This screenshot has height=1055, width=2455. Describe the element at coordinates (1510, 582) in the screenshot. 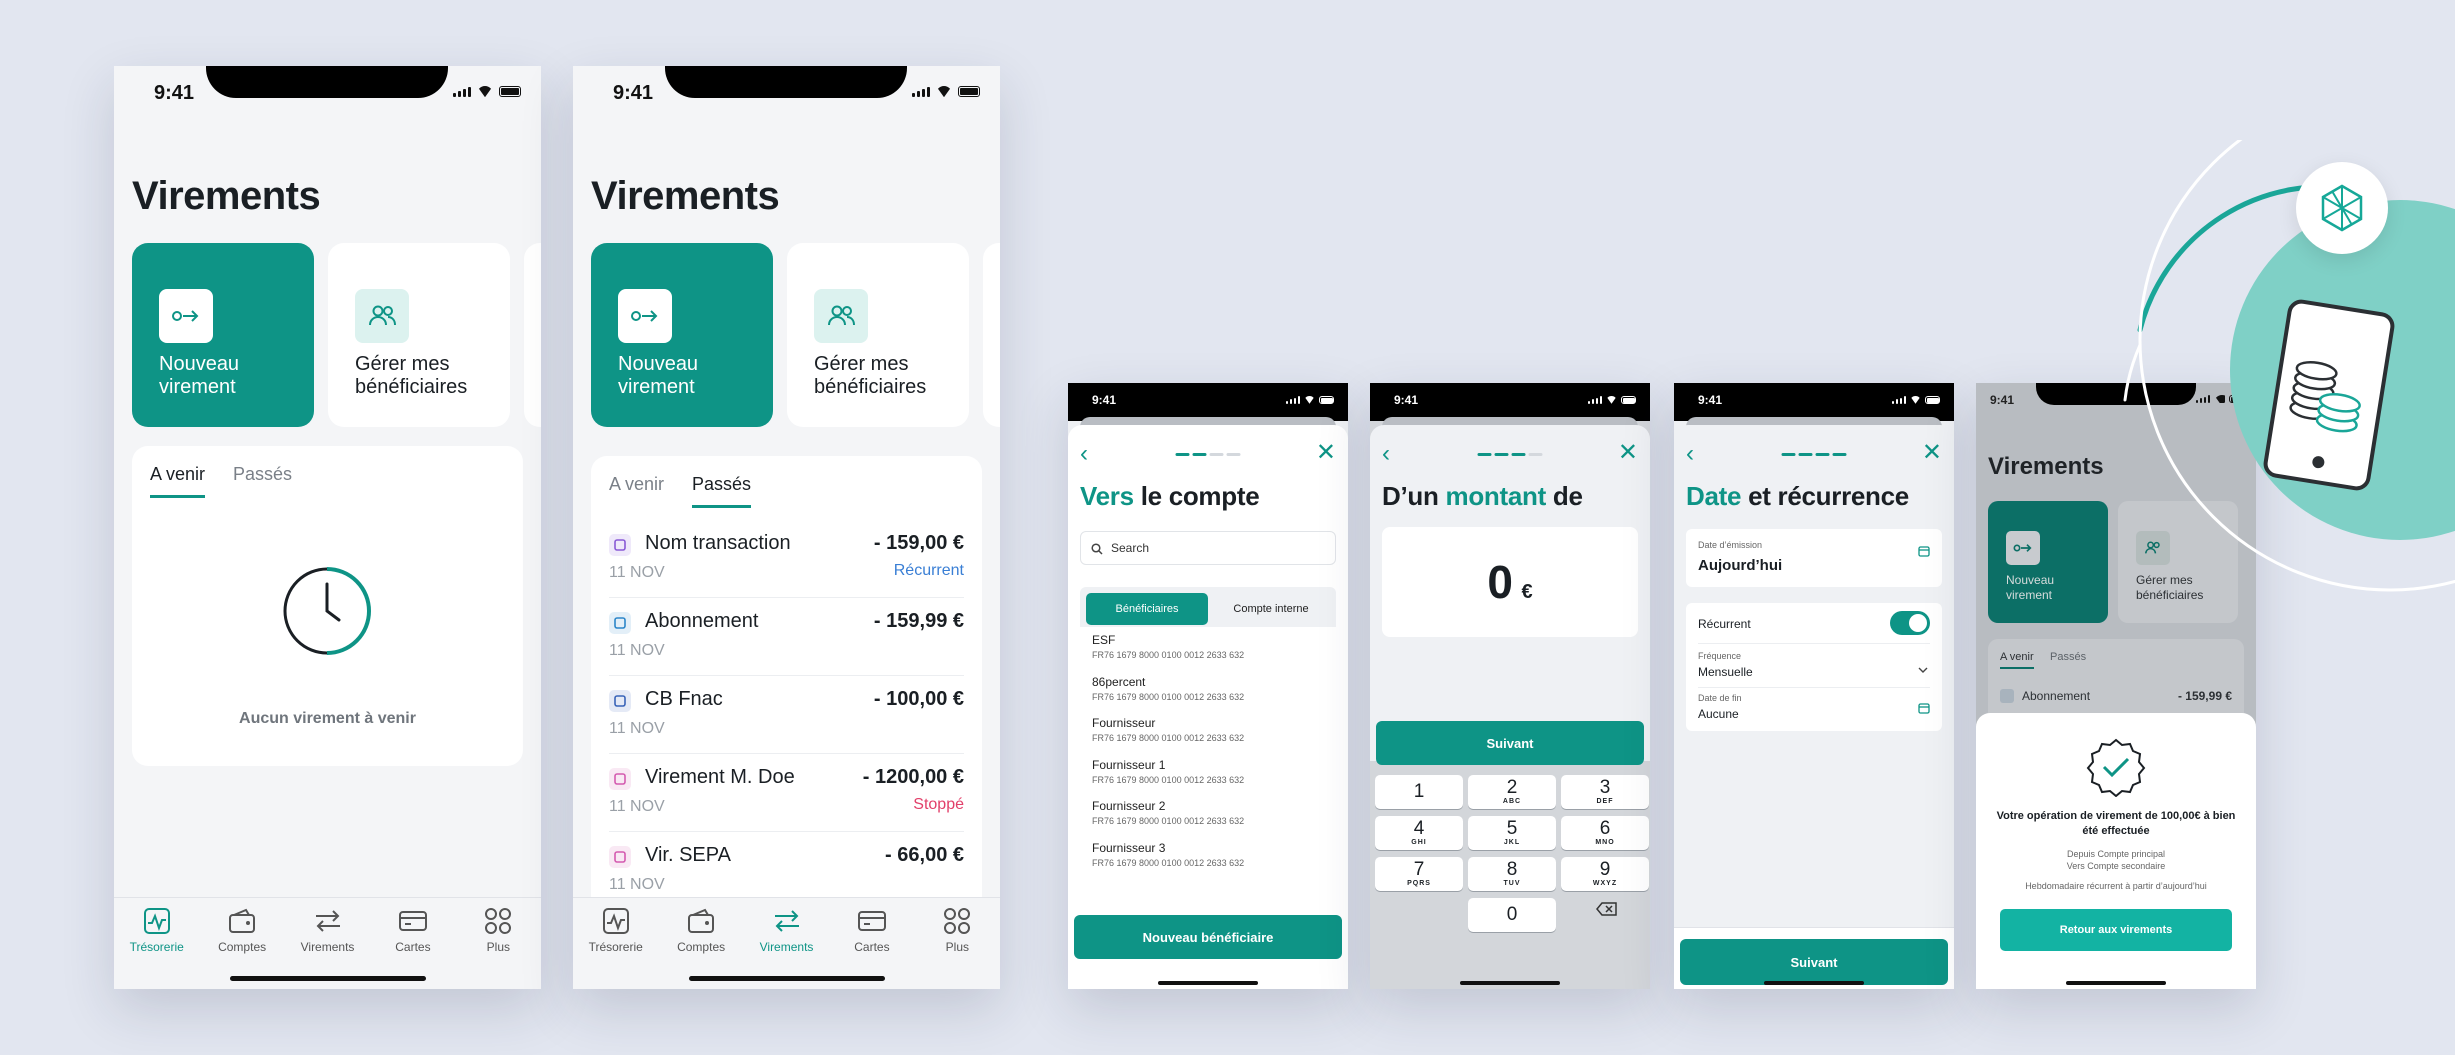

I see `amount-display: 0 €` at that location.